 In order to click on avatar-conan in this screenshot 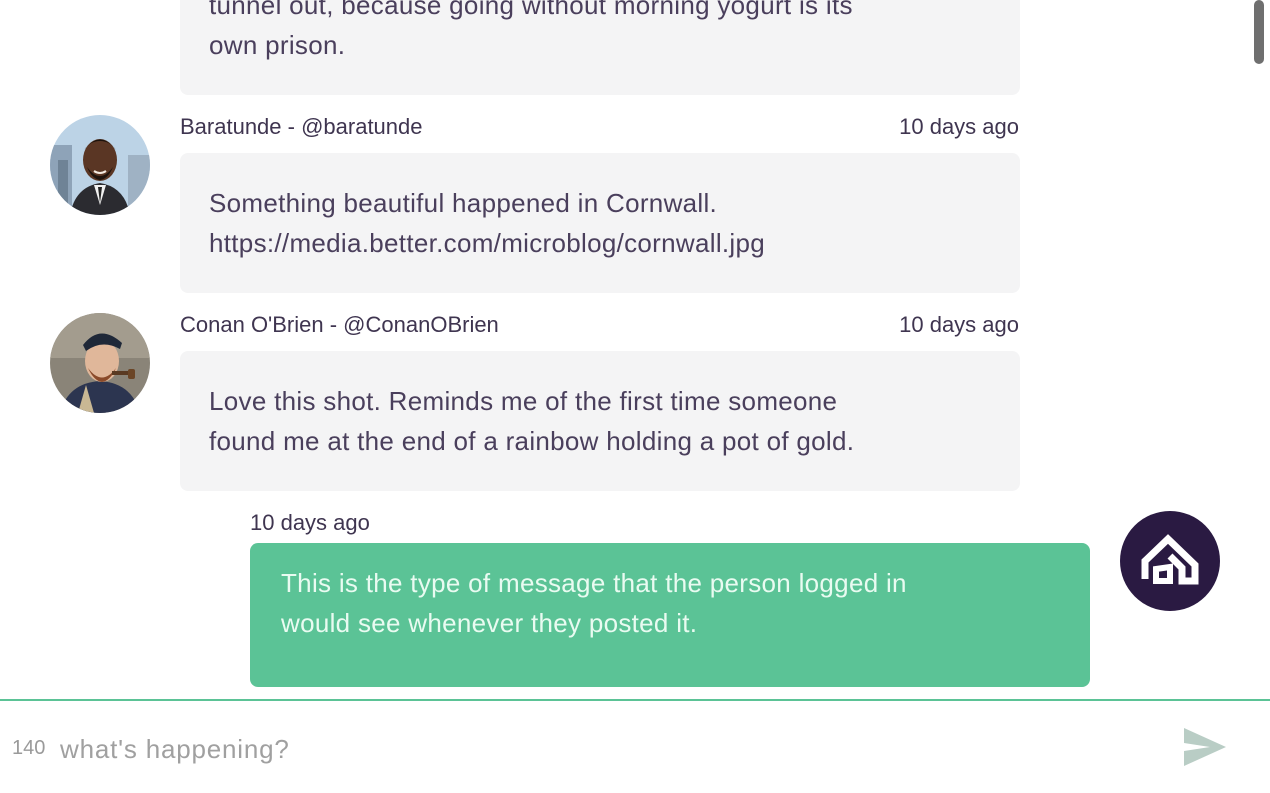, I will do `click(100, 363)`.